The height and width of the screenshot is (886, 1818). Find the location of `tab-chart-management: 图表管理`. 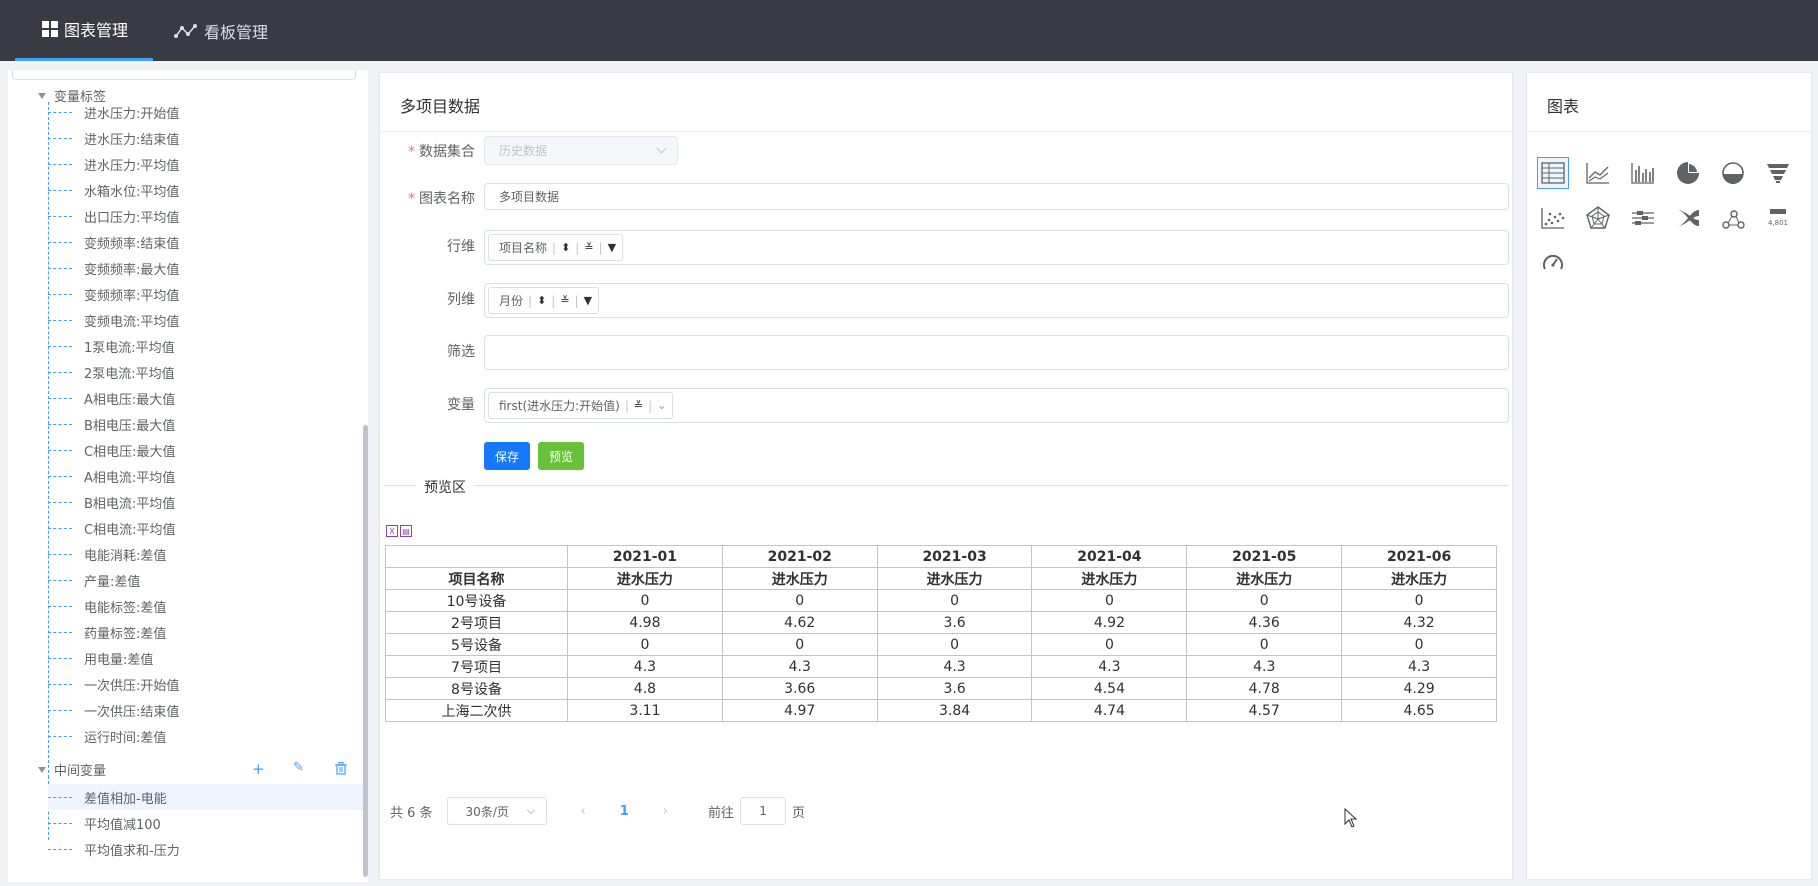

tab-chart-management: 图表管理 is located at coordinates (84, 30).